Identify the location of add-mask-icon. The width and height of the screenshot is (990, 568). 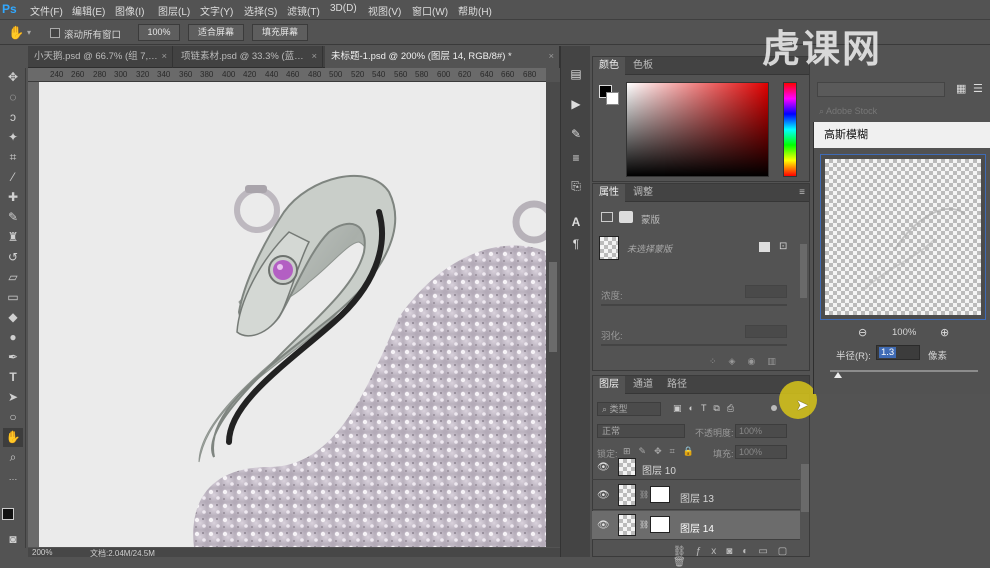
(764, 247).